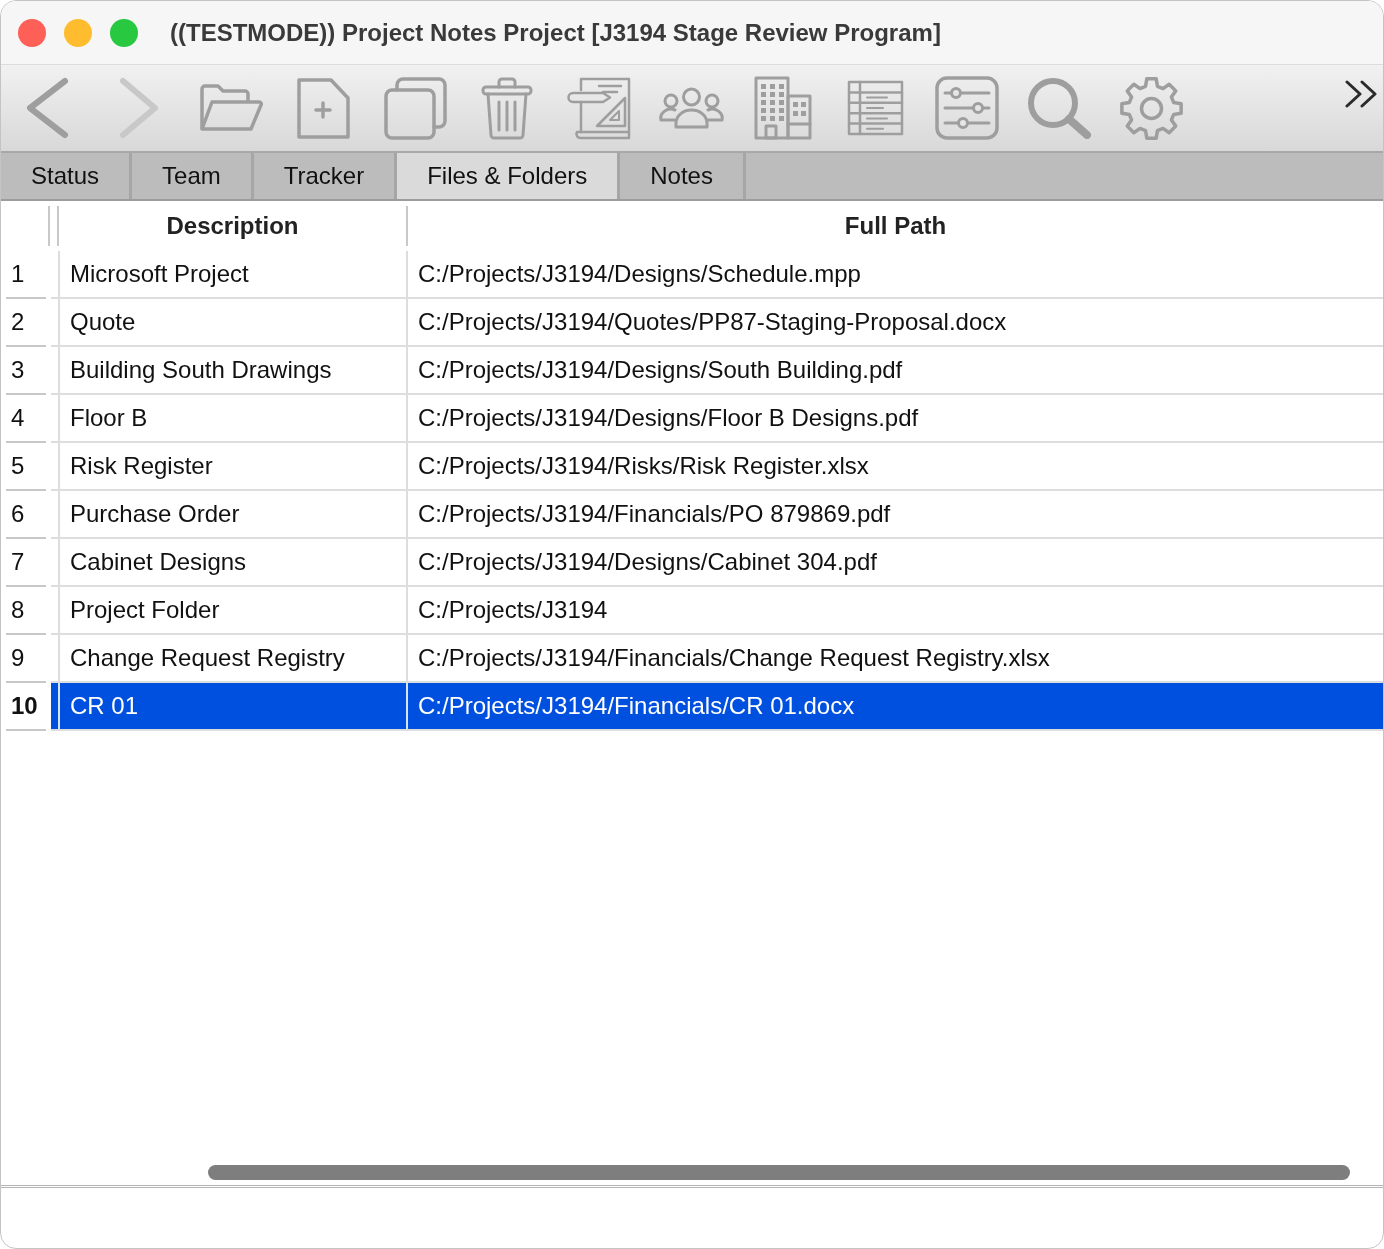 The height and width of the screenshot is (1249, 1384). What do you see at coordinates (26, 275) in the screenshot?
I see `row-number: 1` at bounding box center [26, 275].